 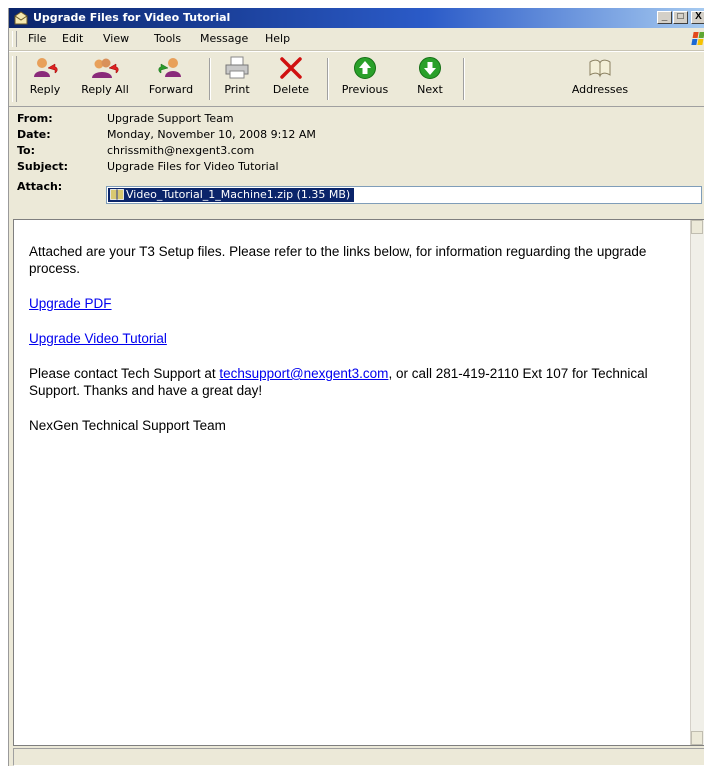 What do you see at coordinates (238, 194) in the screenshot?
I see `attachment-name: Video_Tutorial_1_Machine1.zip (1.35 MB)` at bounding box center [238, 194].